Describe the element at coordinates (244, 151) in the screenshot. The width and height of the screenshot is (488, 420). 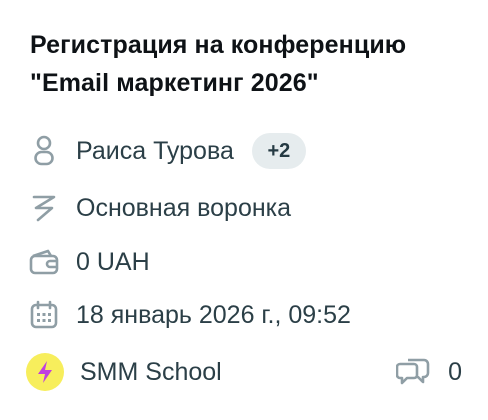
I see `owner-row: Раиса Турова +2` at that location.